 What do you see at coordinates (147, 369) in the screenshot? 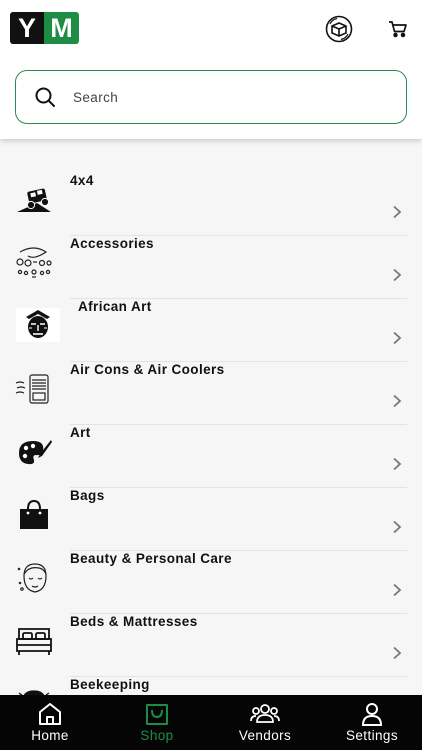
I see `category-label: Air Cons & Air Coolers` at bounding box center [147, 369].